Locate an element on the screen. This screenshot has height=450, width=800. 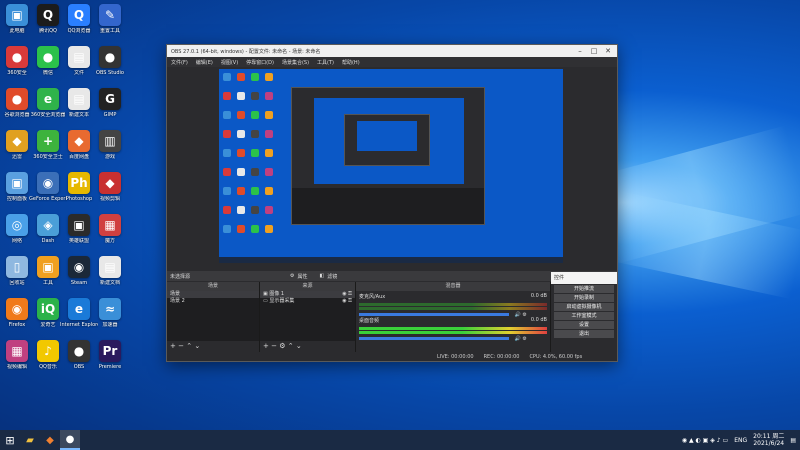
control-button: 工作室模式 is located at coordinates (584, 316).